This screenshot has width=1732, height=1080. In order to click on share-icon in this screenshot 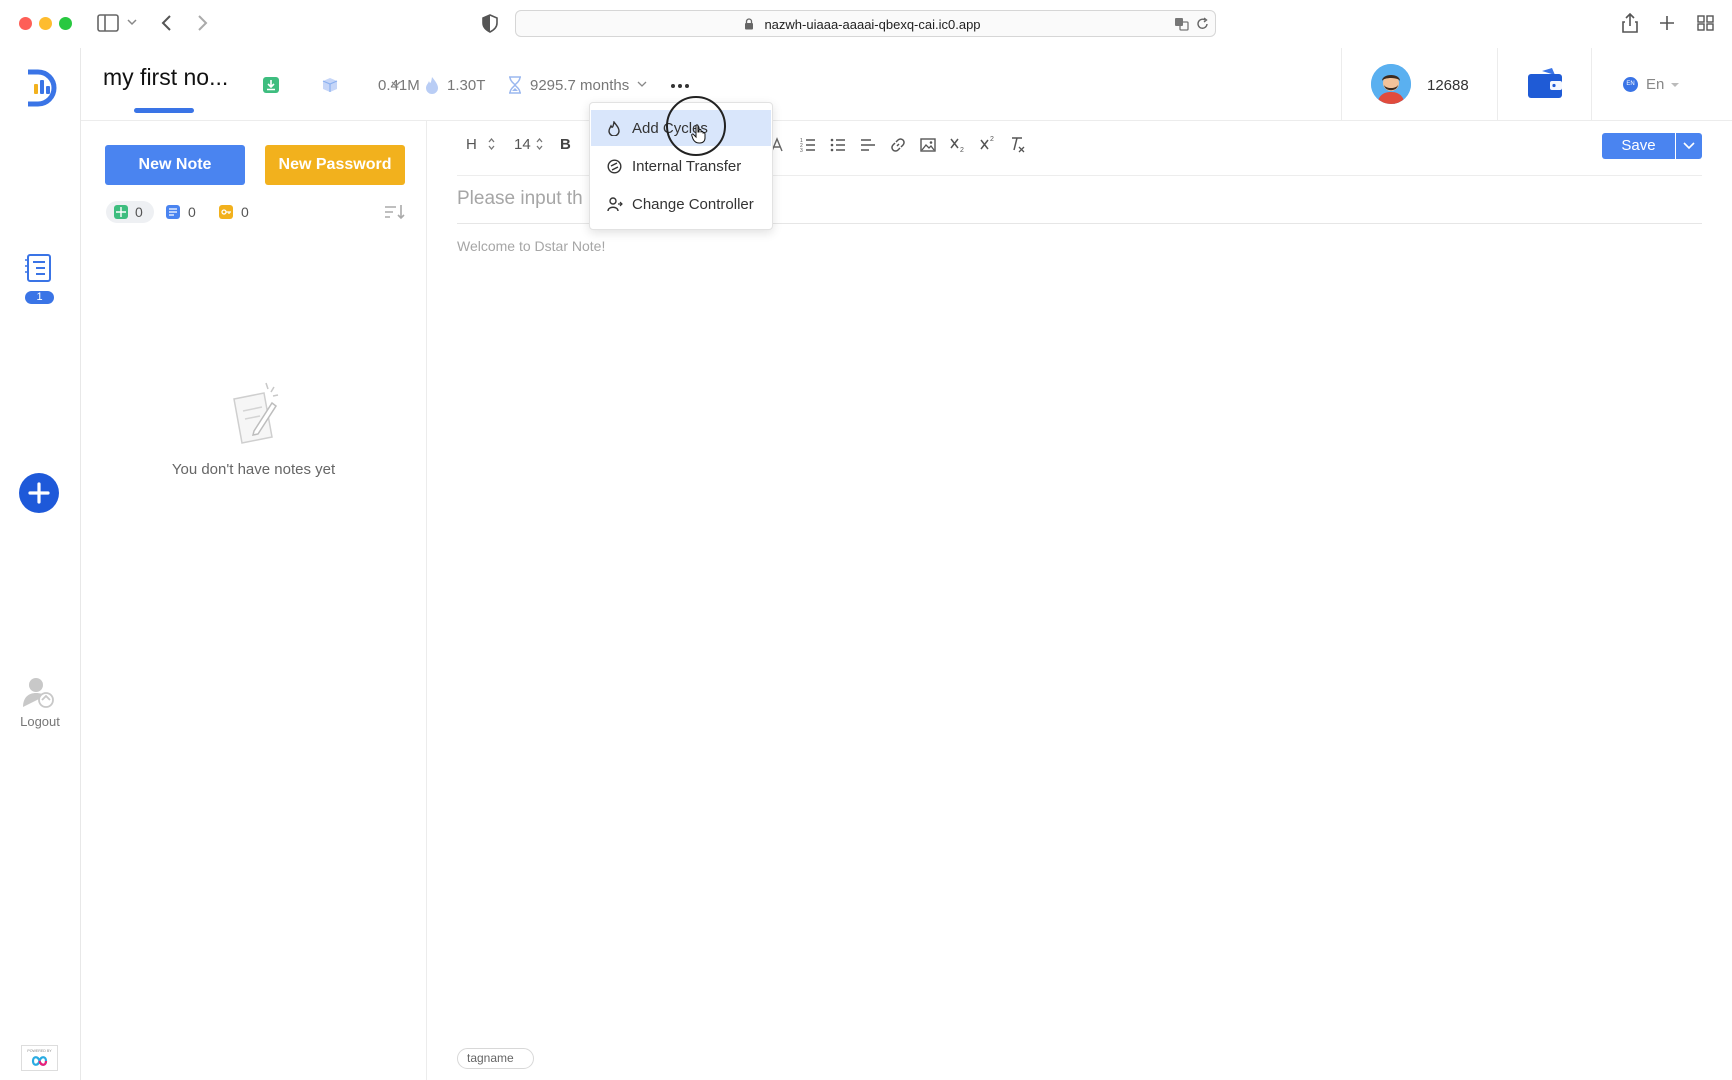, I will do `click(1630, 23)`.